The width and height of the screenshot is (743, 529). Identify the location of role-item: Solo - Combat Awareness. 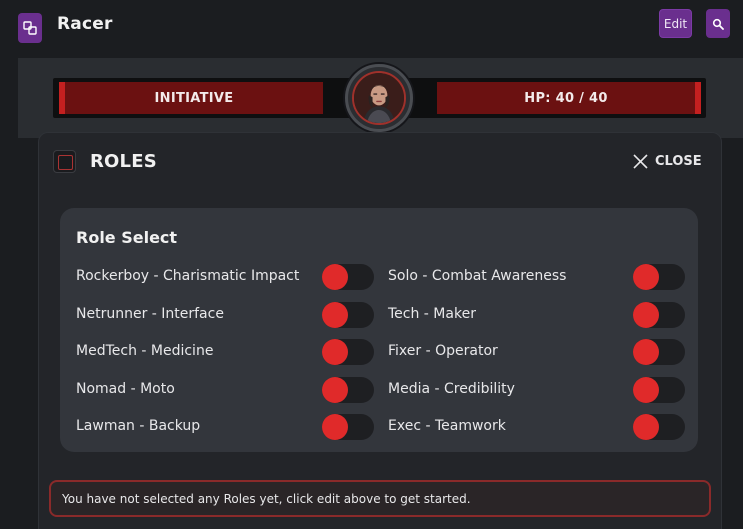
(477, 276).